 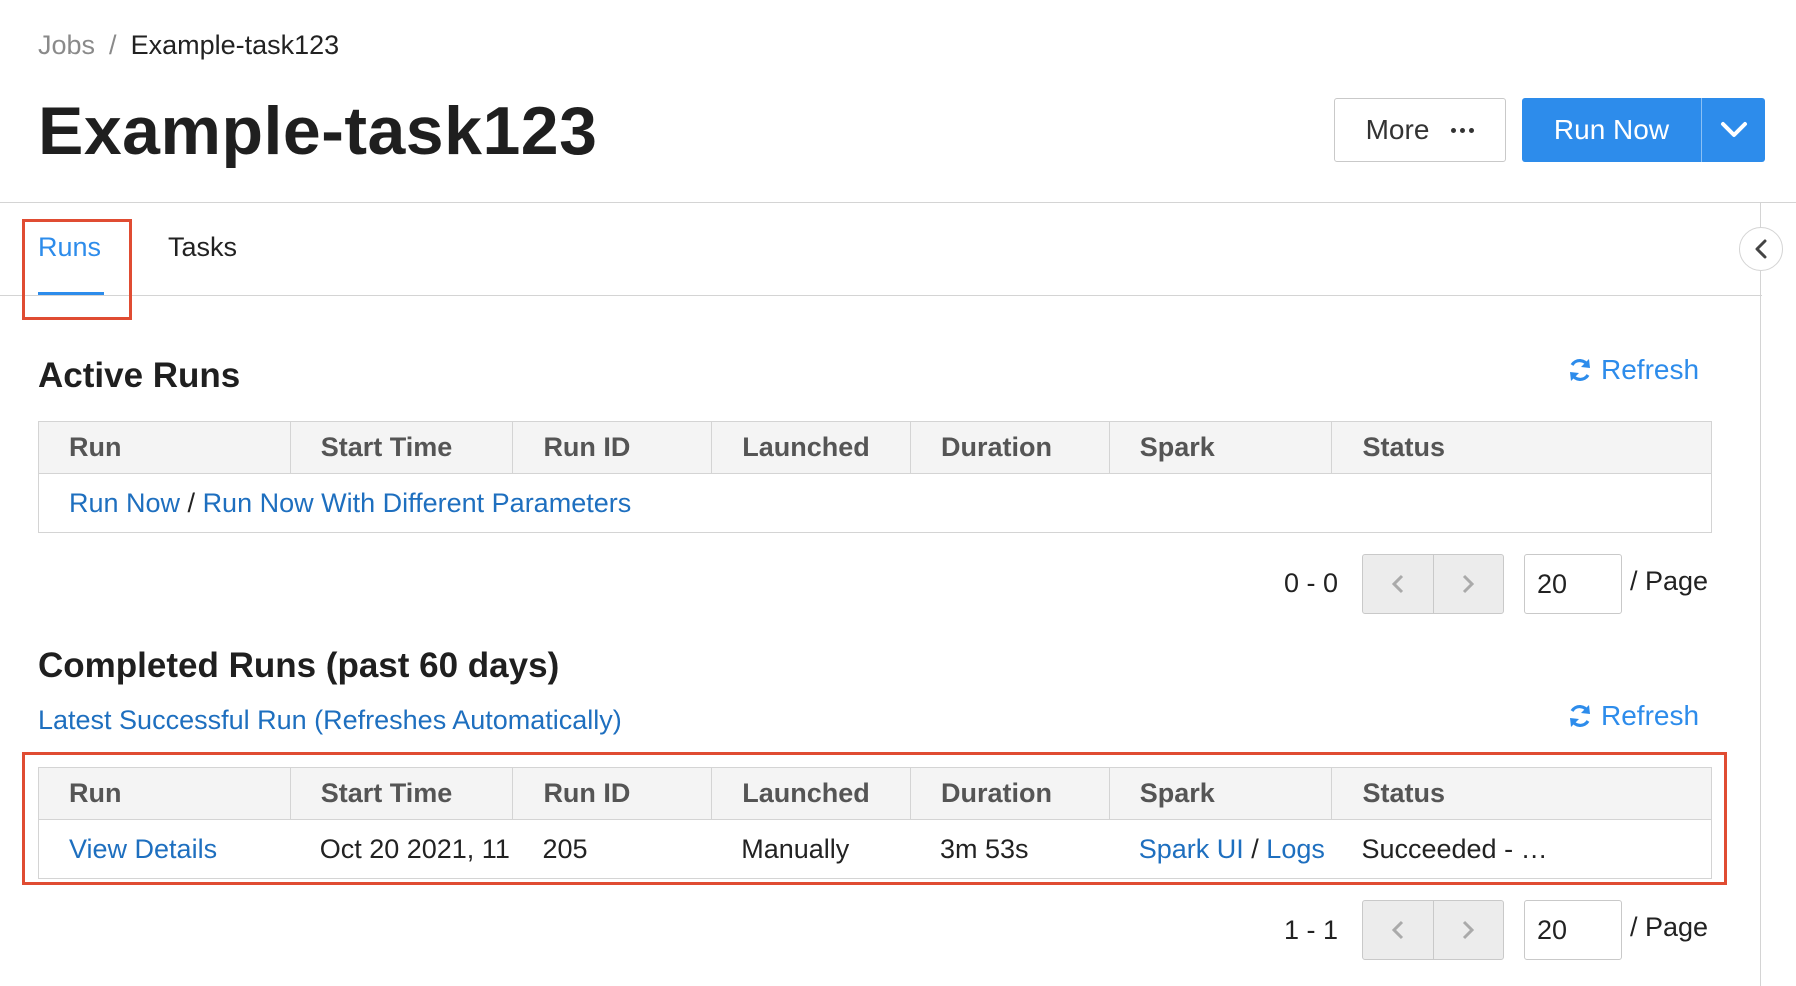 What do you see at coordinates (202, 247) in the screenshot?
I see `tab-tasks: Tasks` at bounding box center [202, 247].